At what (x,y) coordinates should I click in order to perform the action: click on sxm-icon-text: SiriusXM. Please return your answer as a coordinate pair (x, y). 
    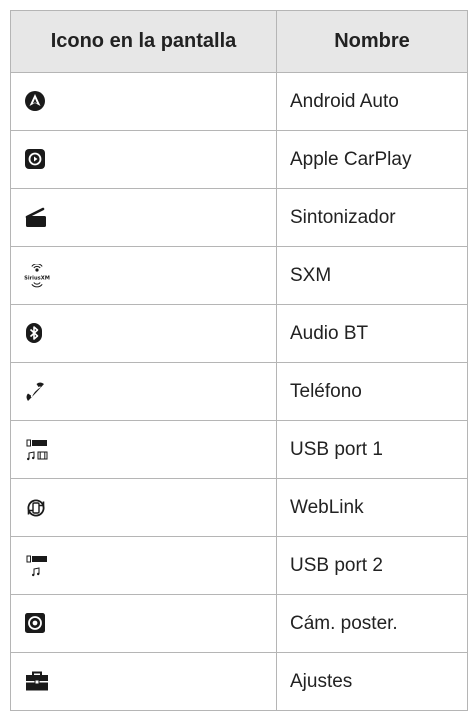
    Looking at the image, I should click on (37, 278).